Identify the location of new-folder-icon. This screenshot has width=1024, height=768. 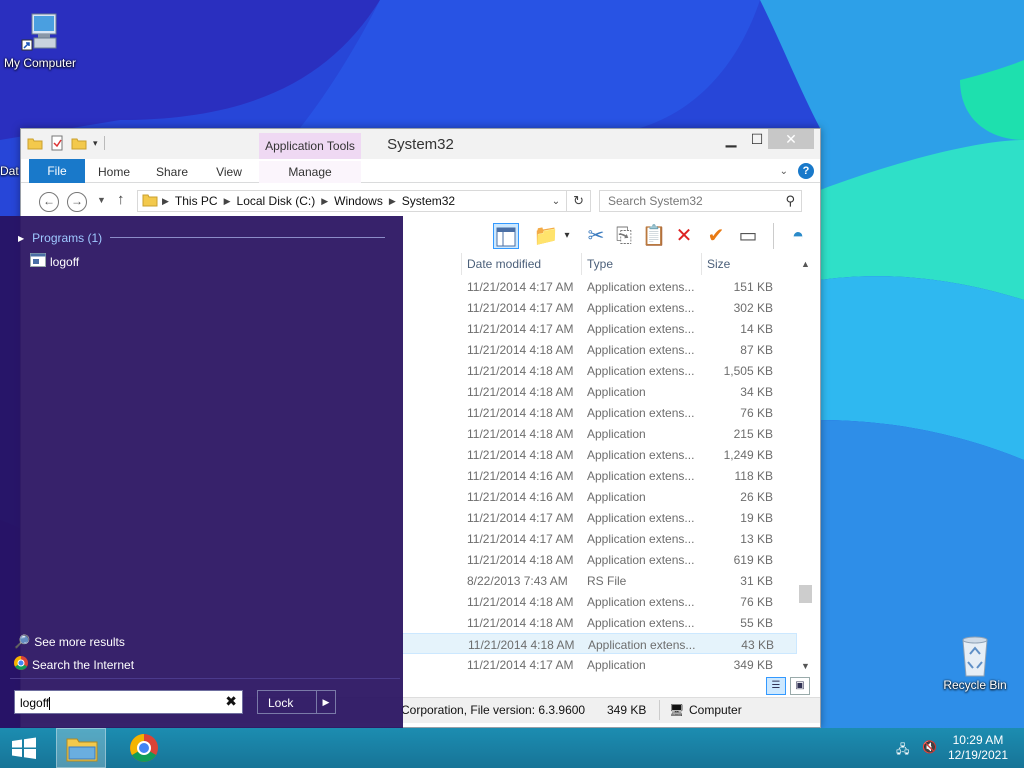
(79, 143).